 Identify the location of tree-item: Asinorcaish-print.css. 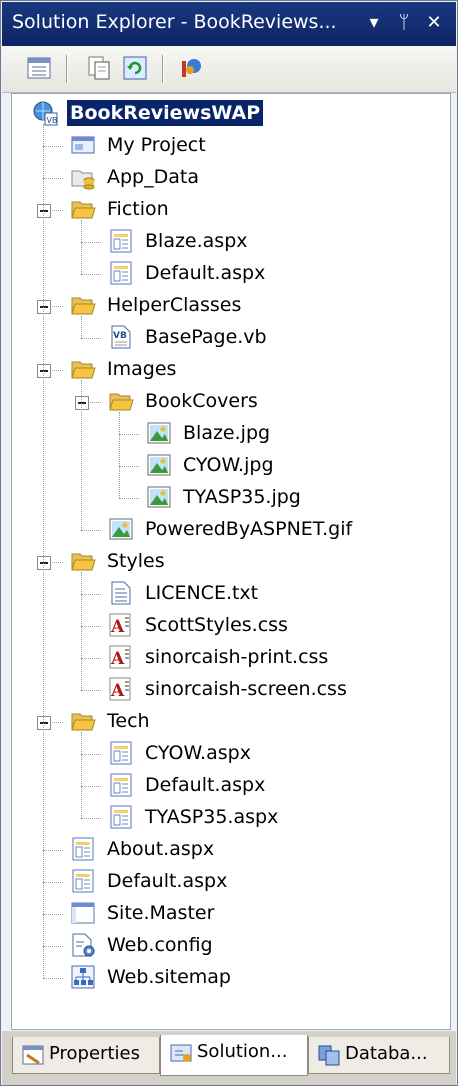
(275, 657).